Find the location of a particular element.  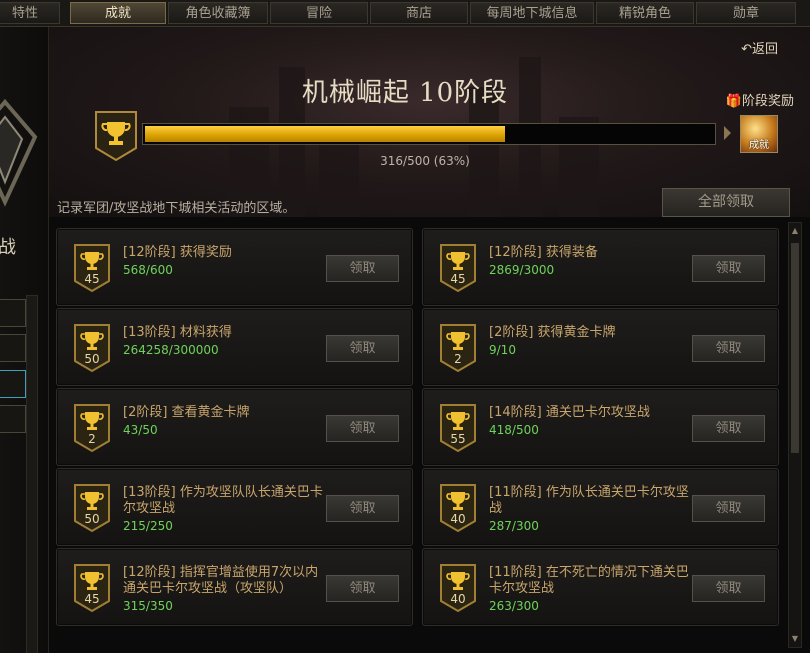

achievement-card: 50 [13阶段] 作为攻坚队队长通关巴卡尔攻坚战 215/250 领取 is located at coordinates (234, 507).